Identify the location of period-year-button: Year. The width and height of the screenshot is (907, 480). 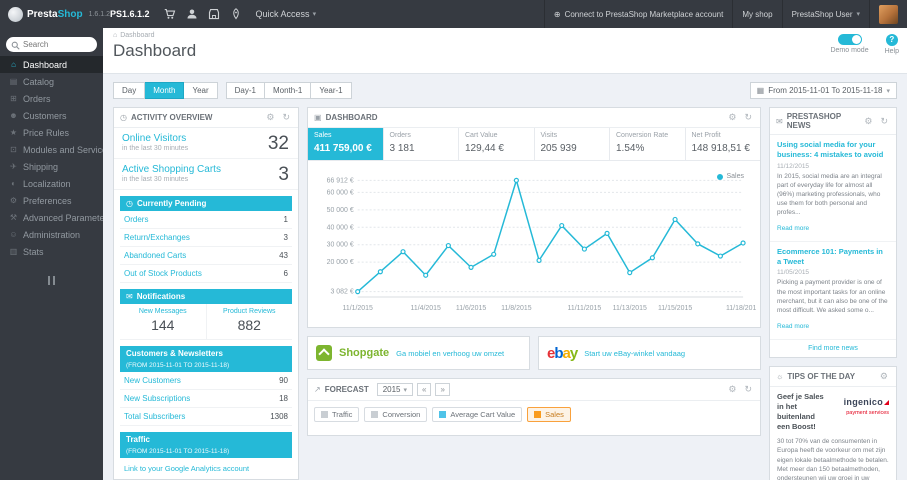
(201, 90).